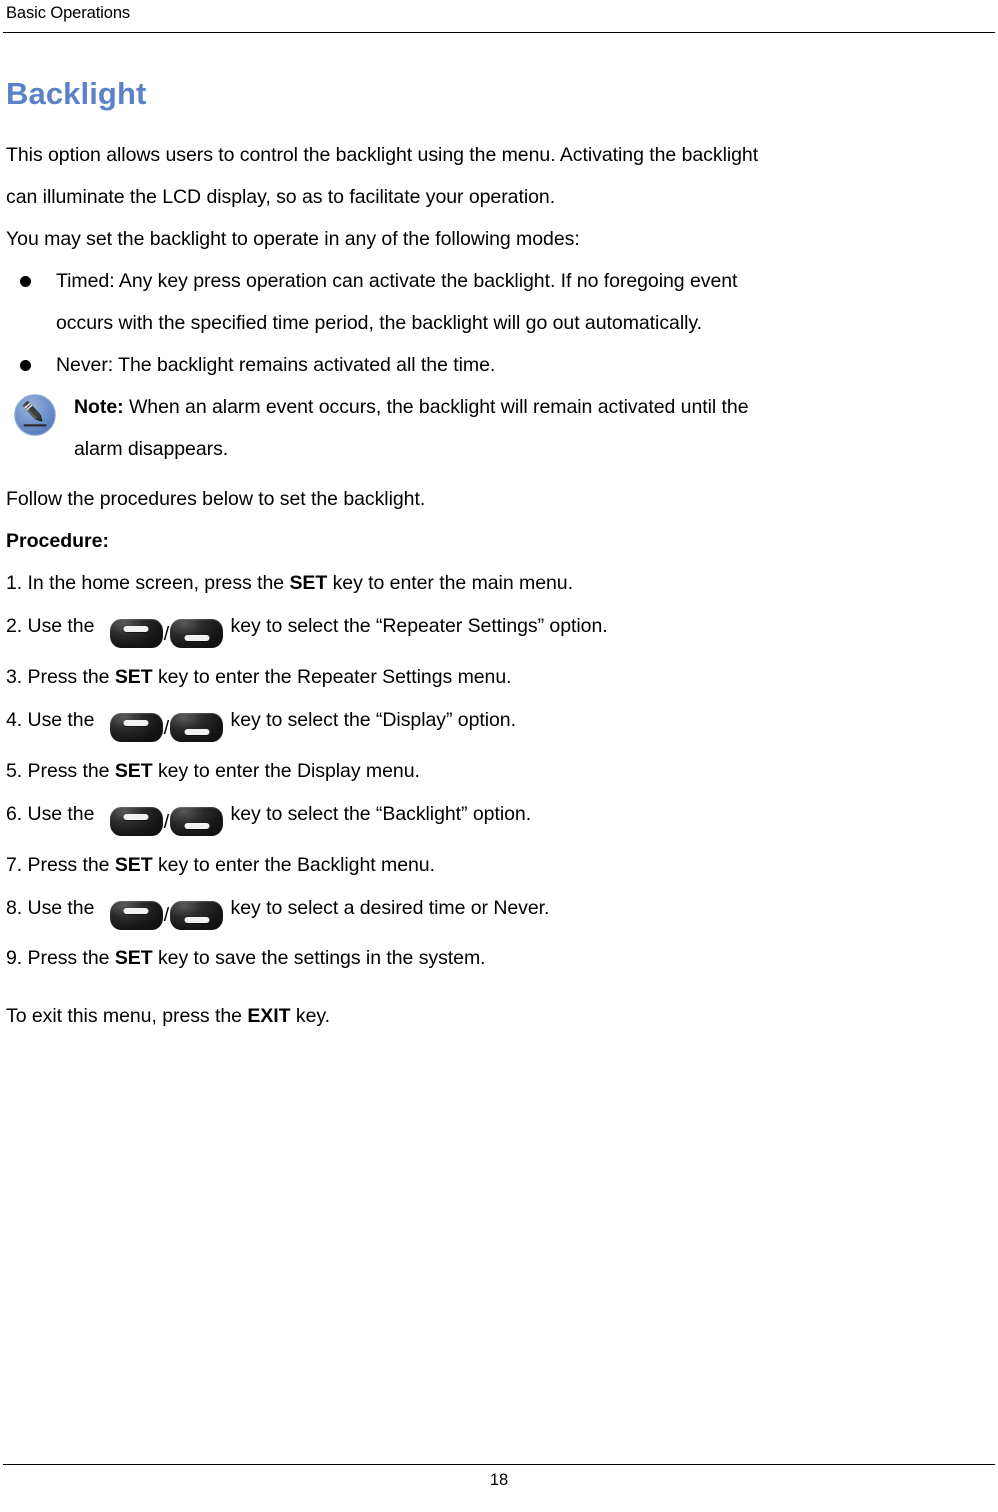  What do you see at coordinates (14, 958) in the screenshot?
I see `step-number: 9.` at bounding box center [14, 958].